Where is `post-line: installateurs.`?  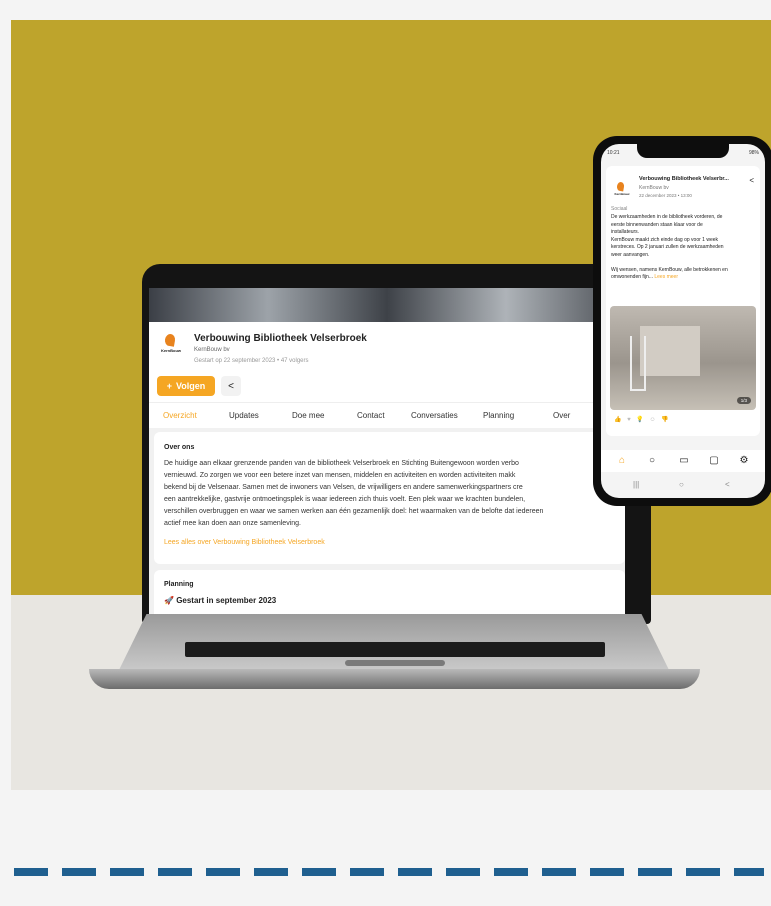
post-line: installateurs. is located at coordinates (625, 232).